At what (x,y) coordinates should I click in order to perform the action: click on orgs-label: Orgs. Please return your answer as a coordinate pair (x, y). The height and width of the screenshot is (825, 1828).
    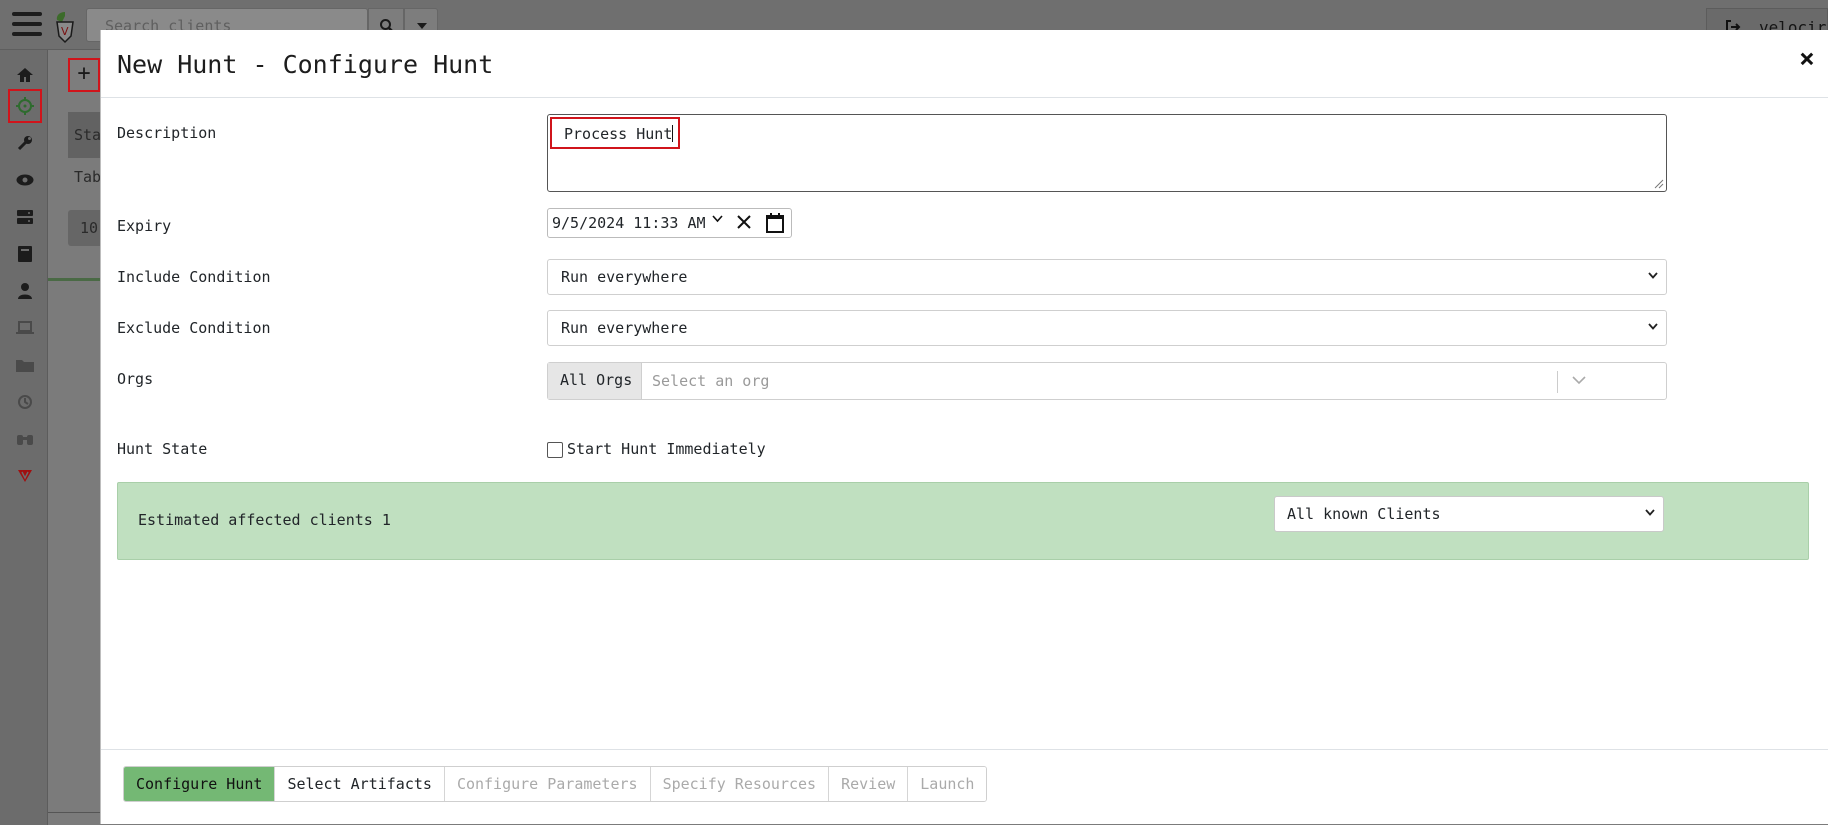
    Looking at the image, I should click on (135, 379).